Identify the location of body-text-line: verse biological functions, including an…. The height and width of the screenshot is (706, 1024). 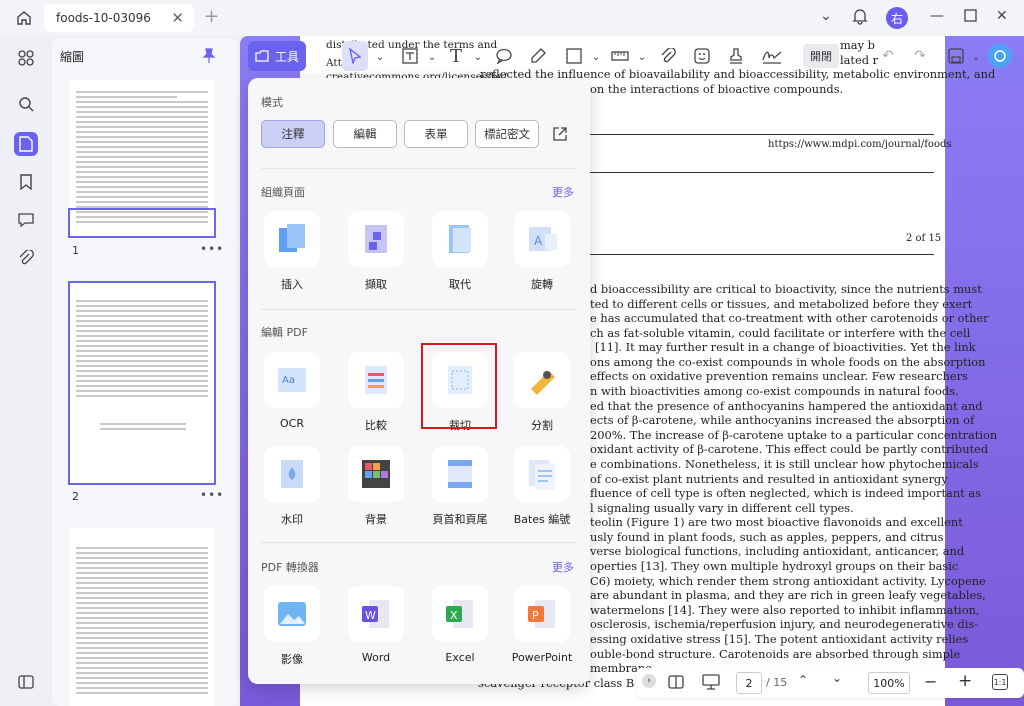
(777, 551).